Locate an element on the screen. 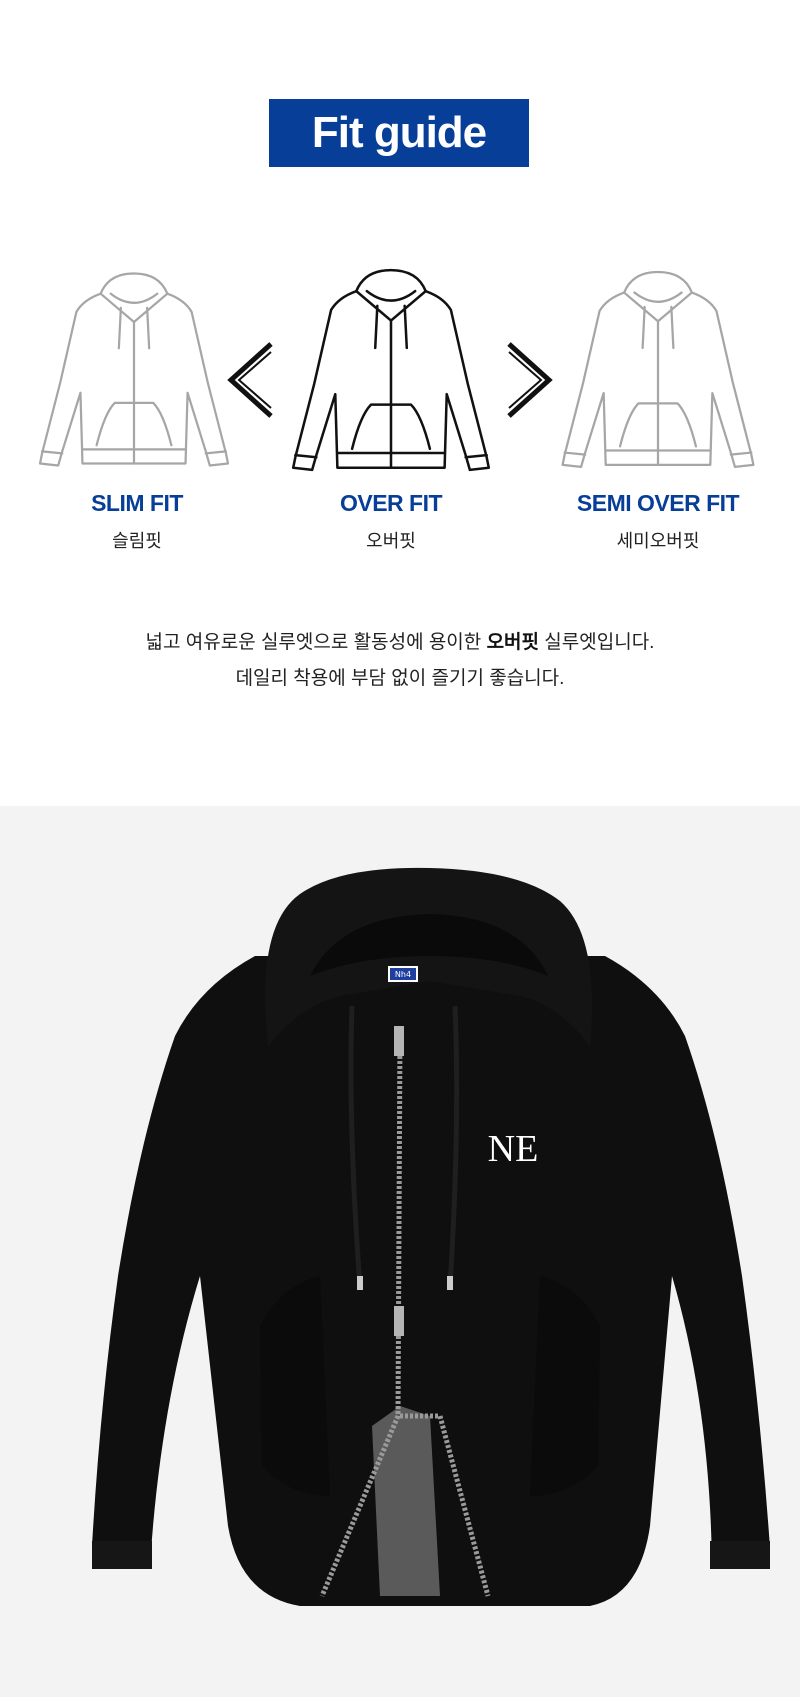 The height and width of the screenshot is (1702, 800). slim-fit-hoodie-icon is located at coordinates (134, 369).